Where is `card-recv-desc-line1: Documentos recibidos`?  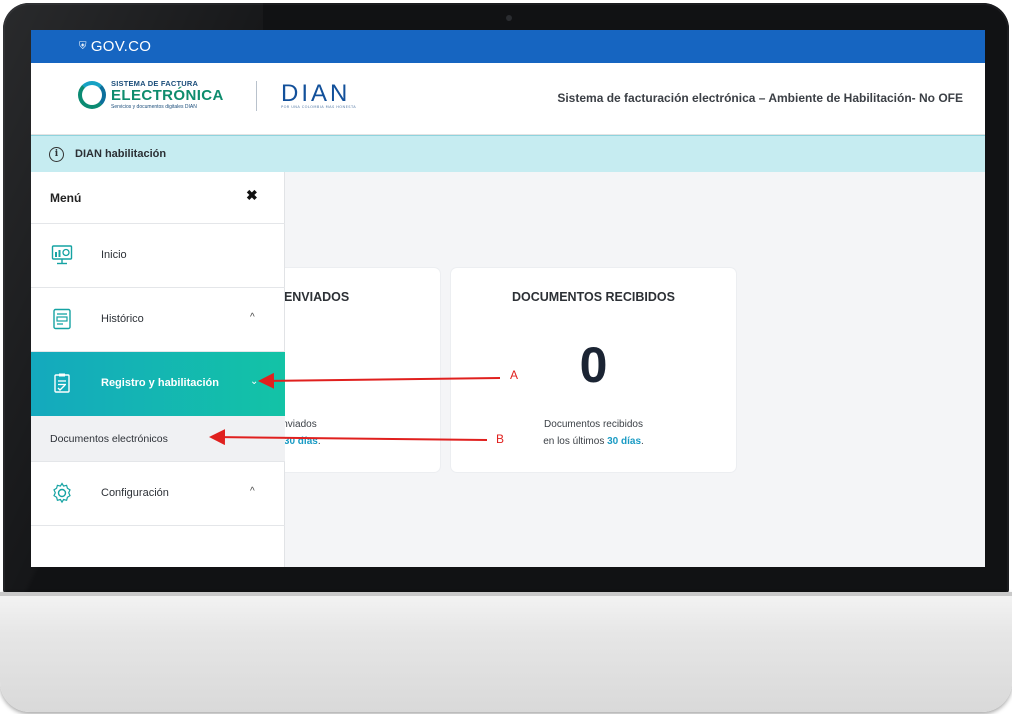
card-recv-desc-line1: Documentos recibidos is located at coordinates (593, 424).